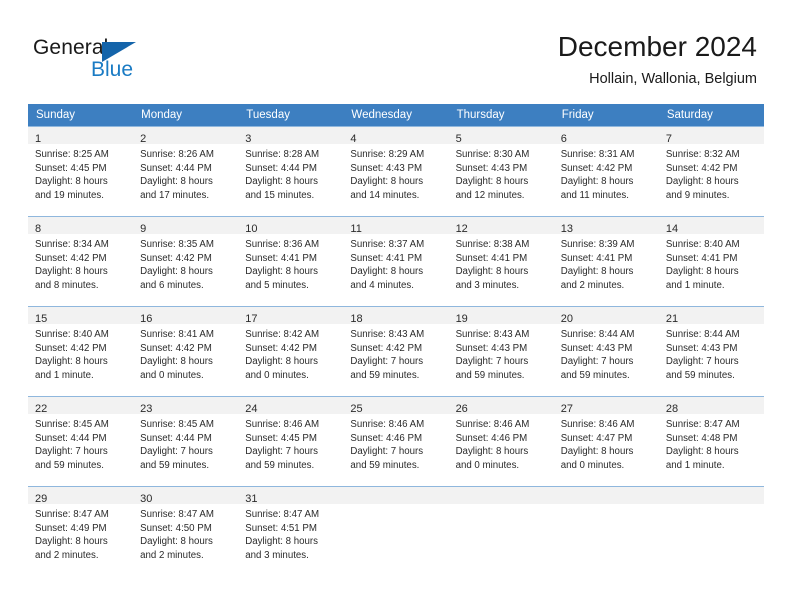 The image size is (792, 612). What do you see at coordinates (501, 226) in the screenshot?
I see `day-number-bar: 12` at bounding box center [501, 226].